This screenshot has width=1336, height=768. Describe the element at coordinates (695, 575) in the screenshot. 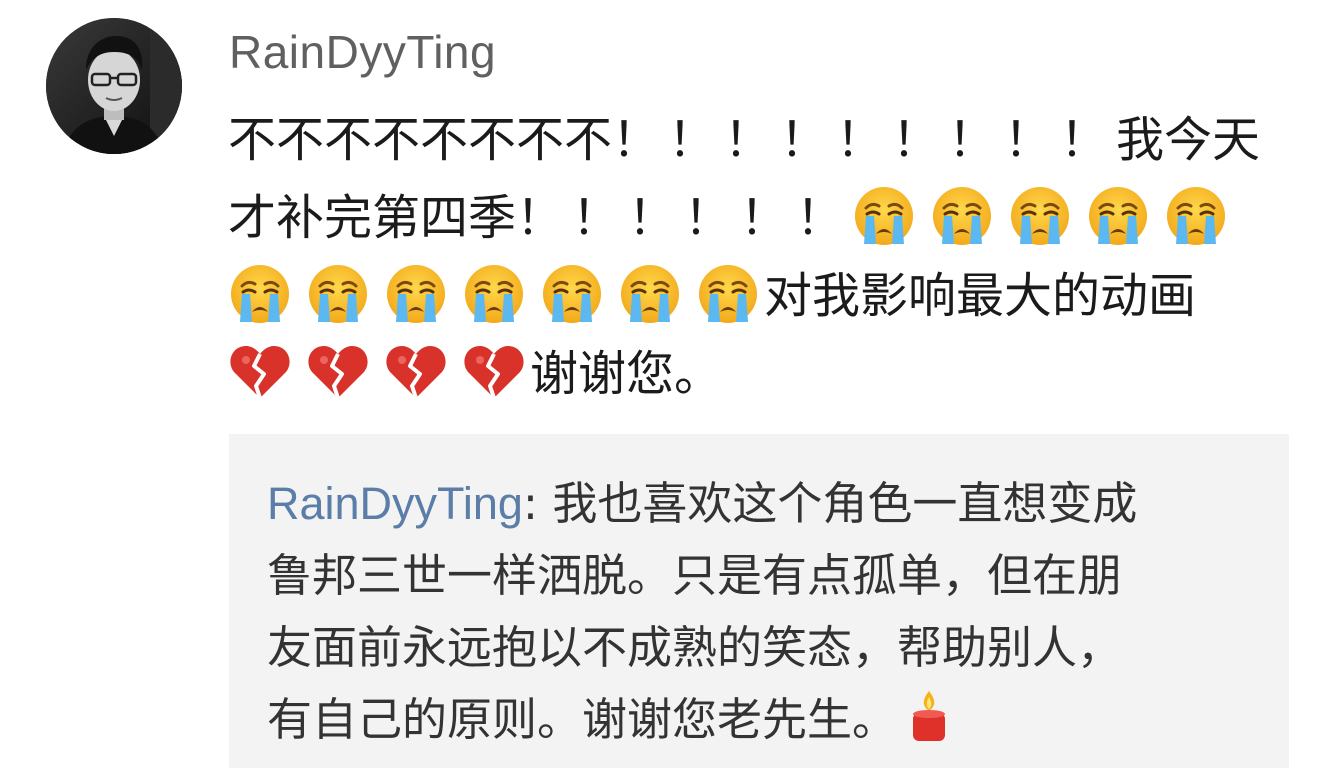

I see `reply-line-2: 鲁邦三世一样洒脱。只是有点孤单，但在朋` at that location.